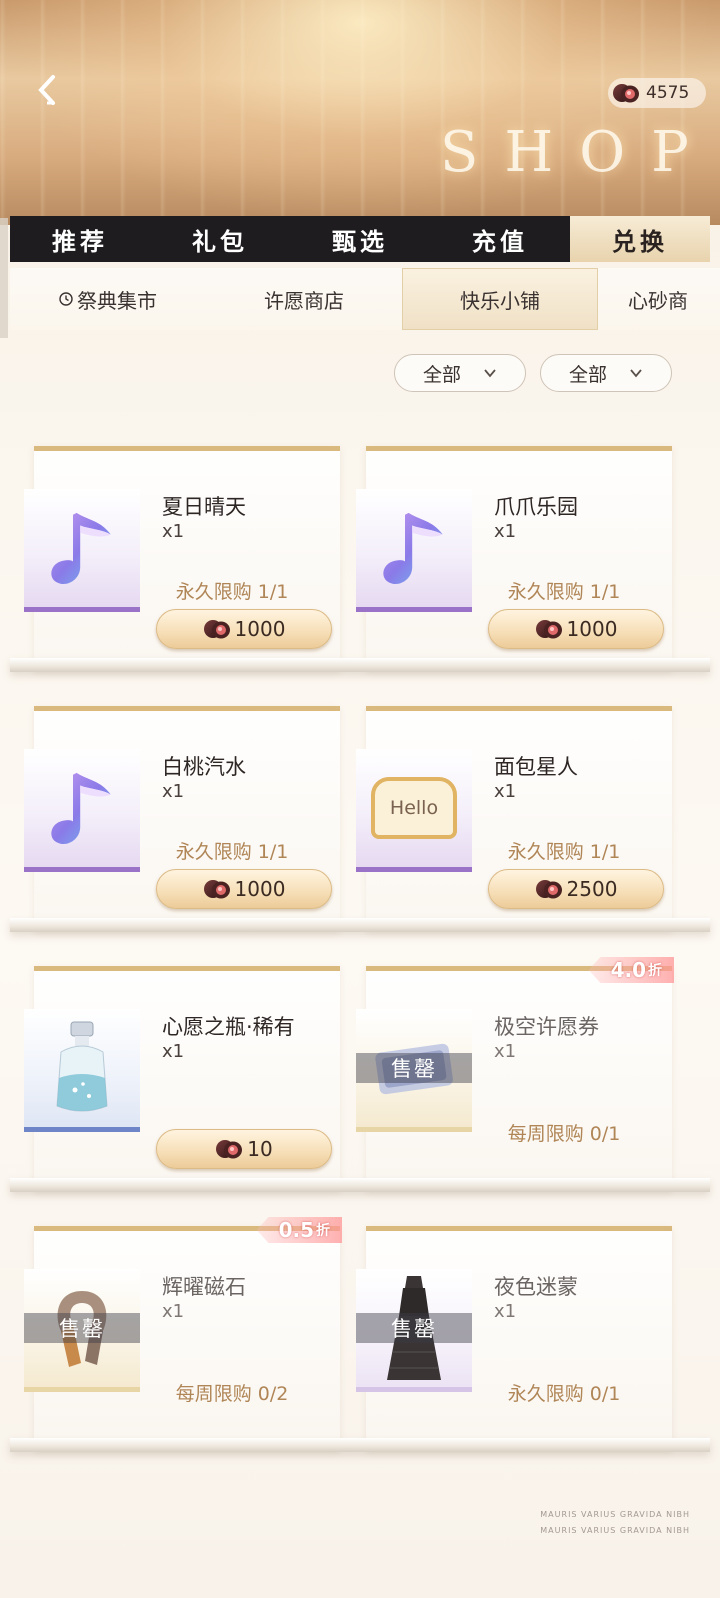 Image resolution: width=720 pixels, height=1598 pixels. What do you see at coordinates (182, 818) in the screenshot?
I see `item-card: 白桃汽水 x1 永久限购 1/1 1000` at bounding box center [182, 818].